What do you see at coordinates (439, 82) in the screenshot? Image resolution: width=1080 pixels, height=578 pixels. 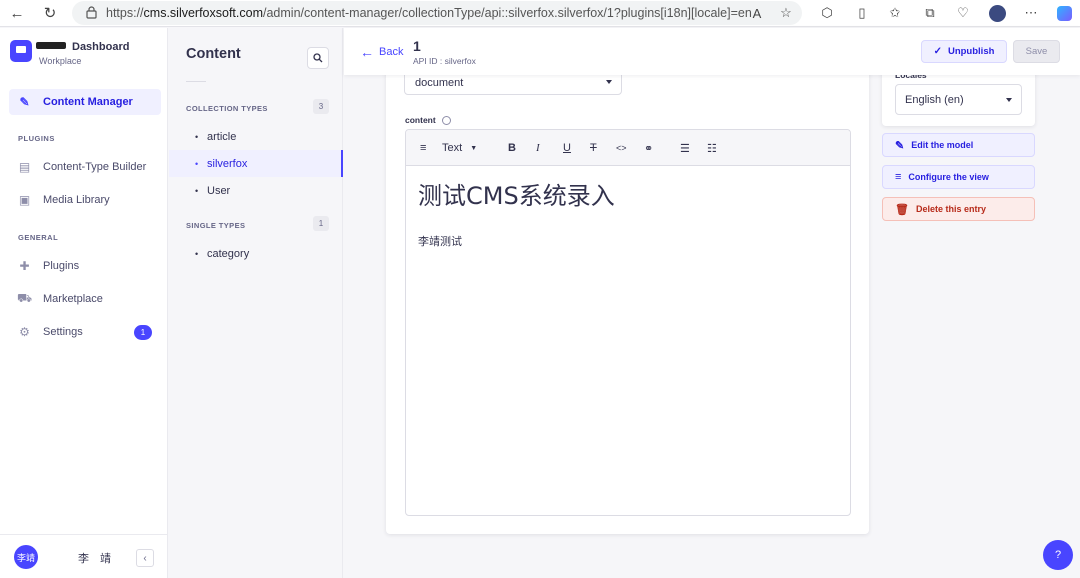 I see `type-select-value: document` at bounding box center [439, 82].